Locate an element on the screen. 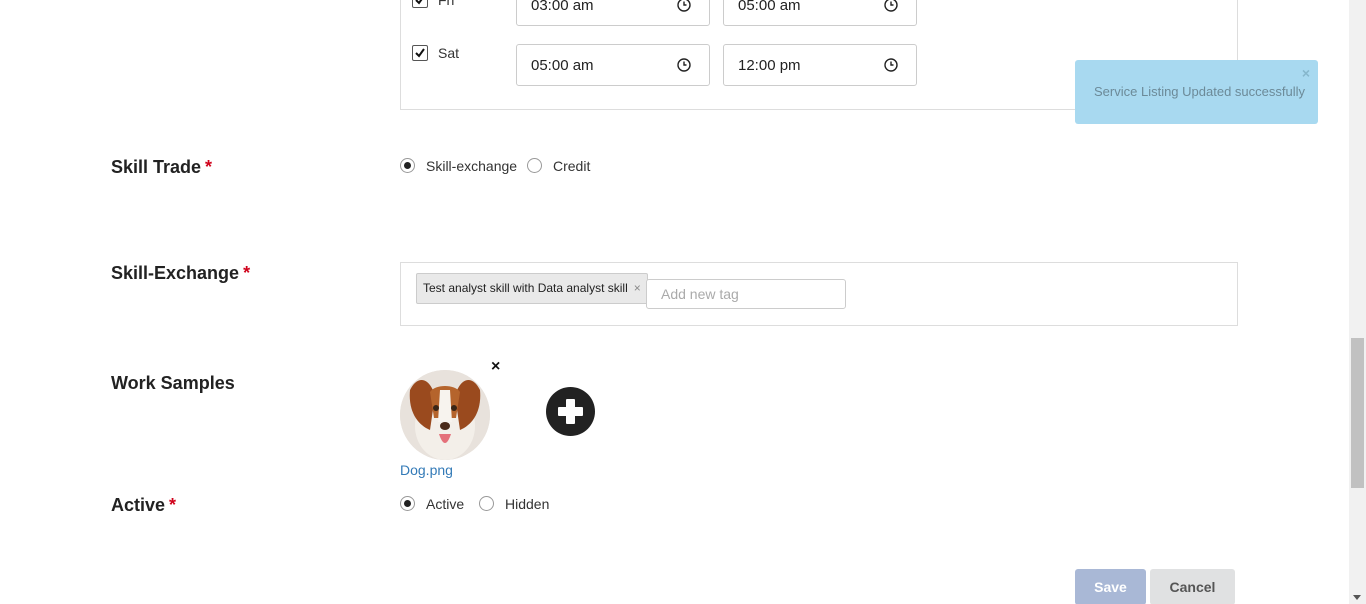  toast-close-icon: × is located at coordinates (1306, 73).